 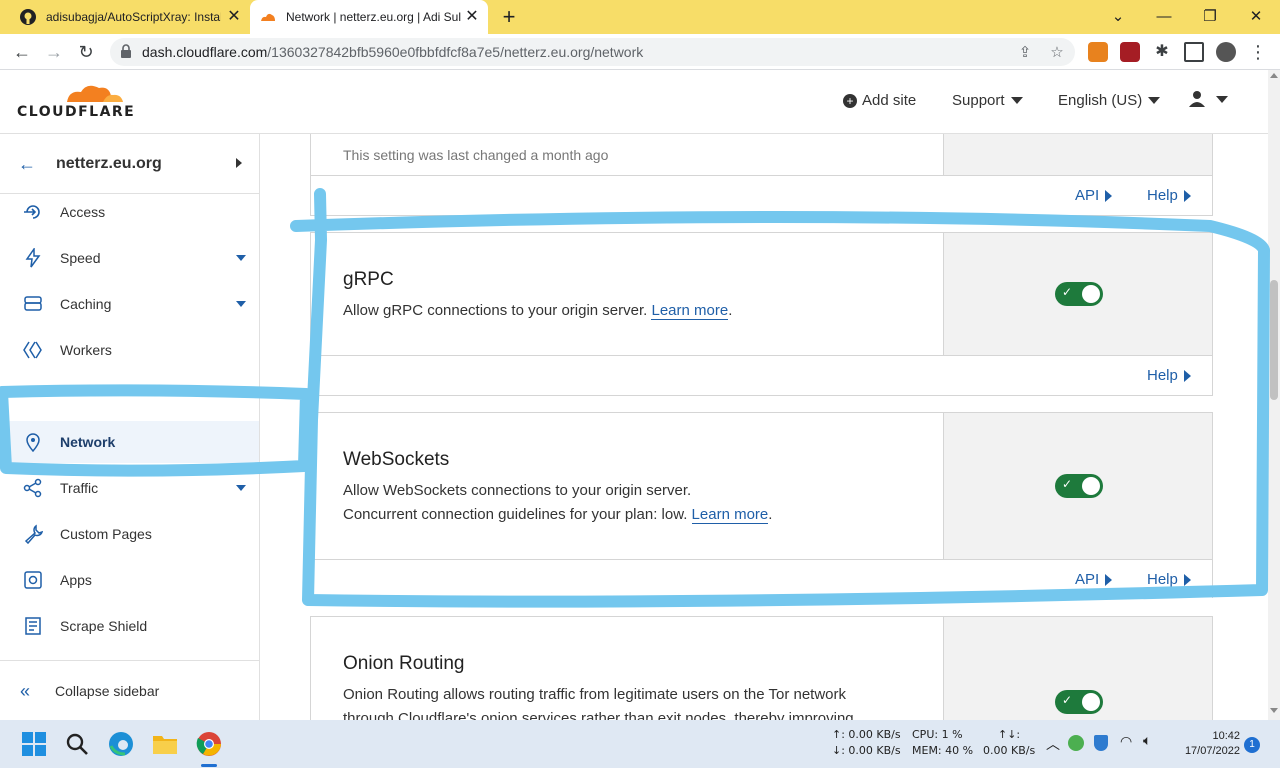 I want to click on access-icon, so click(x=33, y=212).